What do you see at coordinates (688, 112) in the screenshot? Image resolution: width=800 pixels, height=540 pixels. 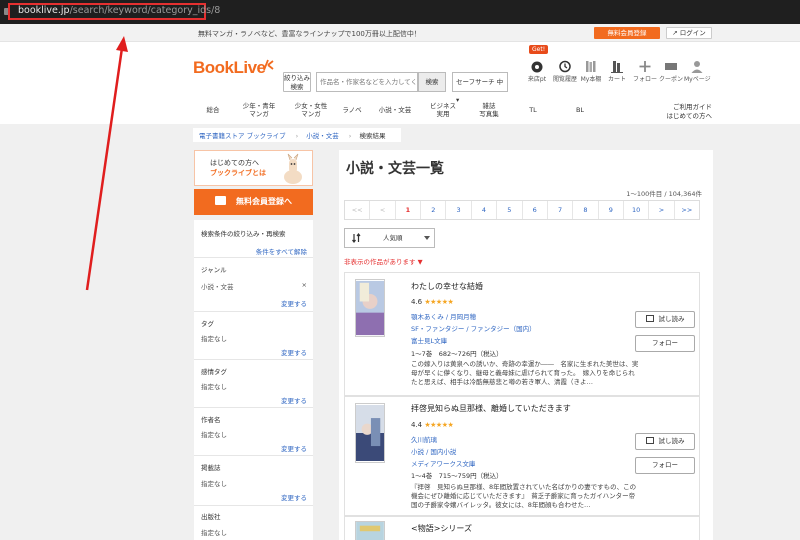 I see `help-guide-link: ご利用ガイド はじめての方へ` at bounding box center [688, 112].